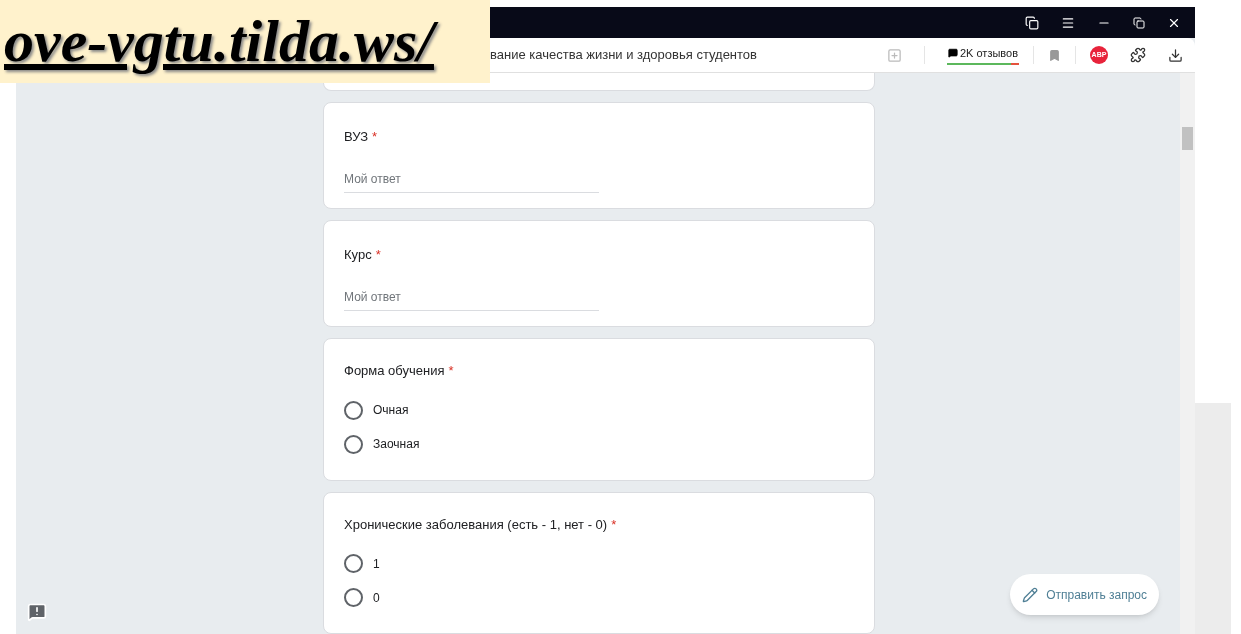 This screenshot has width=1241, height=634. What do you see at coordinates (1084, 594) in the screenshot?
I see `submit-request-button: Отправить запрос` at bounding box center [1084, 594].